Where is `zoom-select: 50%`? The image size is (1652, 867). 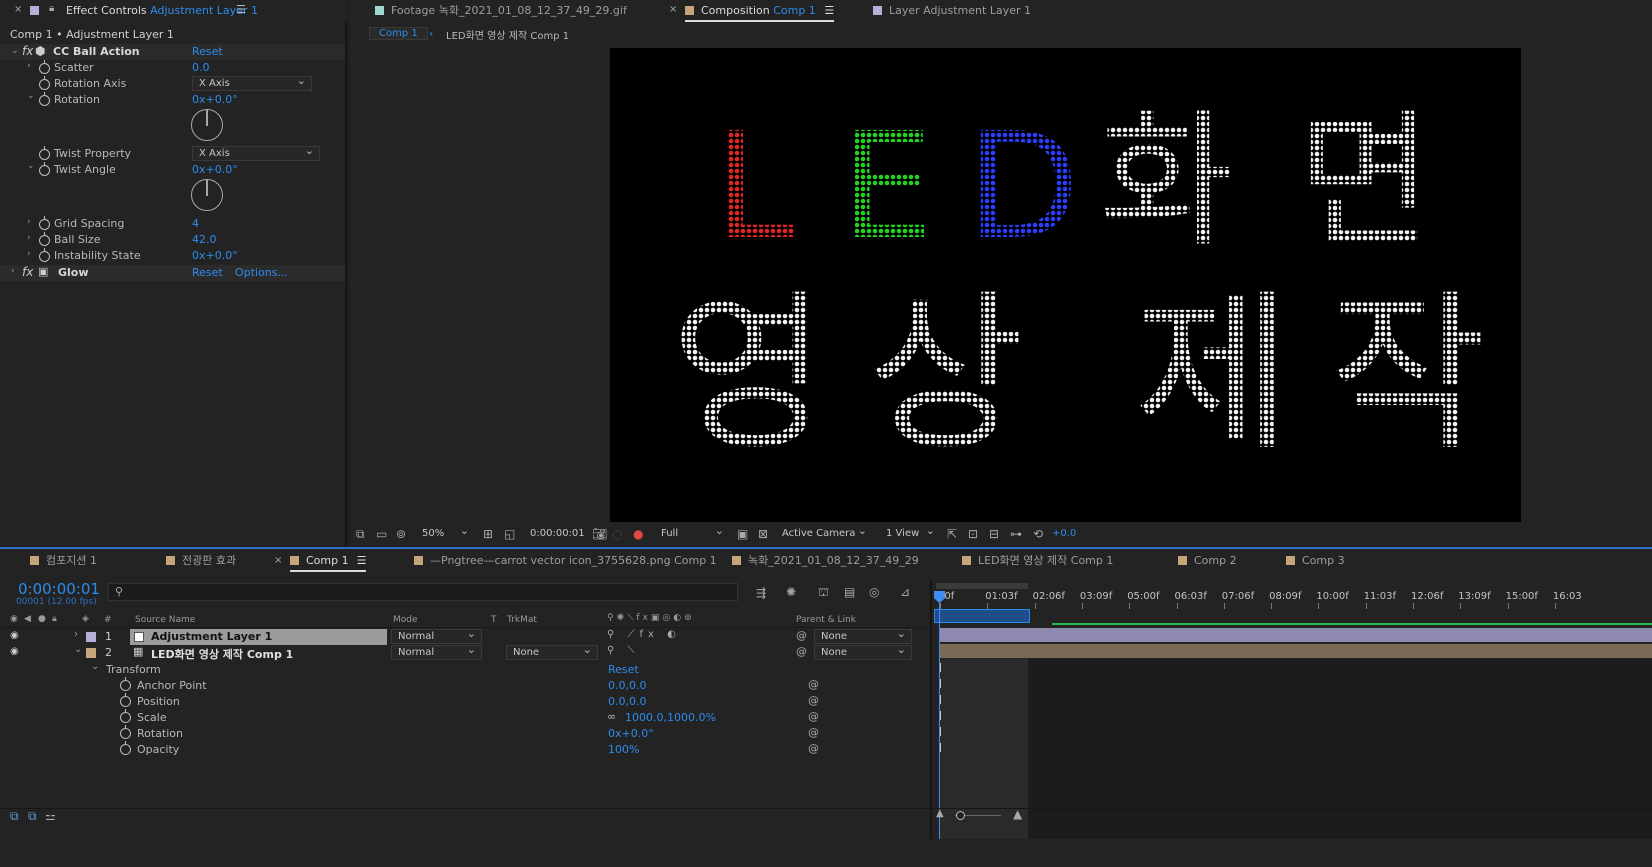 zoom-select: 50% is located at coordinates (445, 532).